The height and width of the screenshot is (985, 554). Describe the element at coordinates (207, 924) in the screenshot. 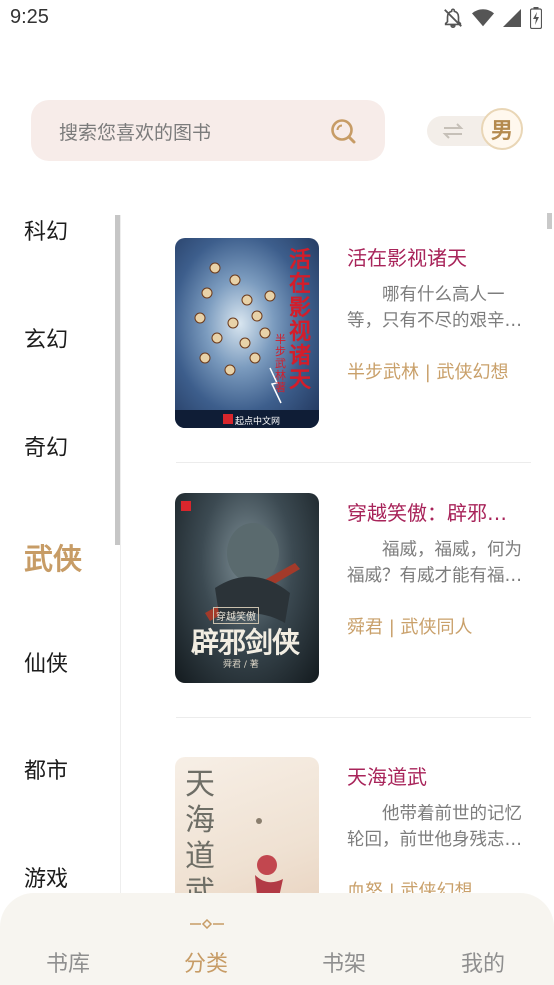

I see `active-tab-indicator-icon` at that location.